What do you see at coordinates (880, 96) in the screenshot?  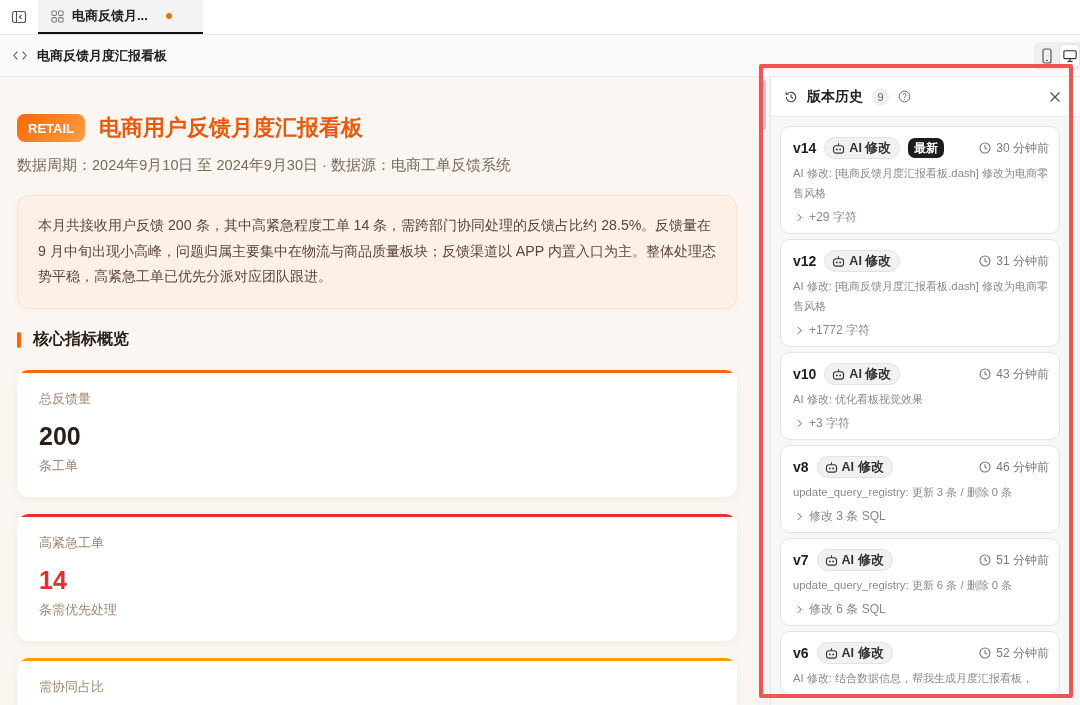 I see `version-count: 9` at bounding box center [880, 96].